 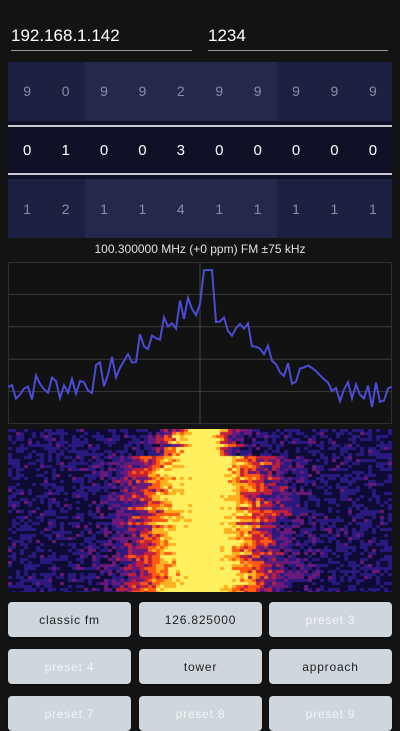 What do you see at coordinates (330, 619) in the screenshot?
I see `preset-button-3: preset 3` at bounding box center [330, 619].